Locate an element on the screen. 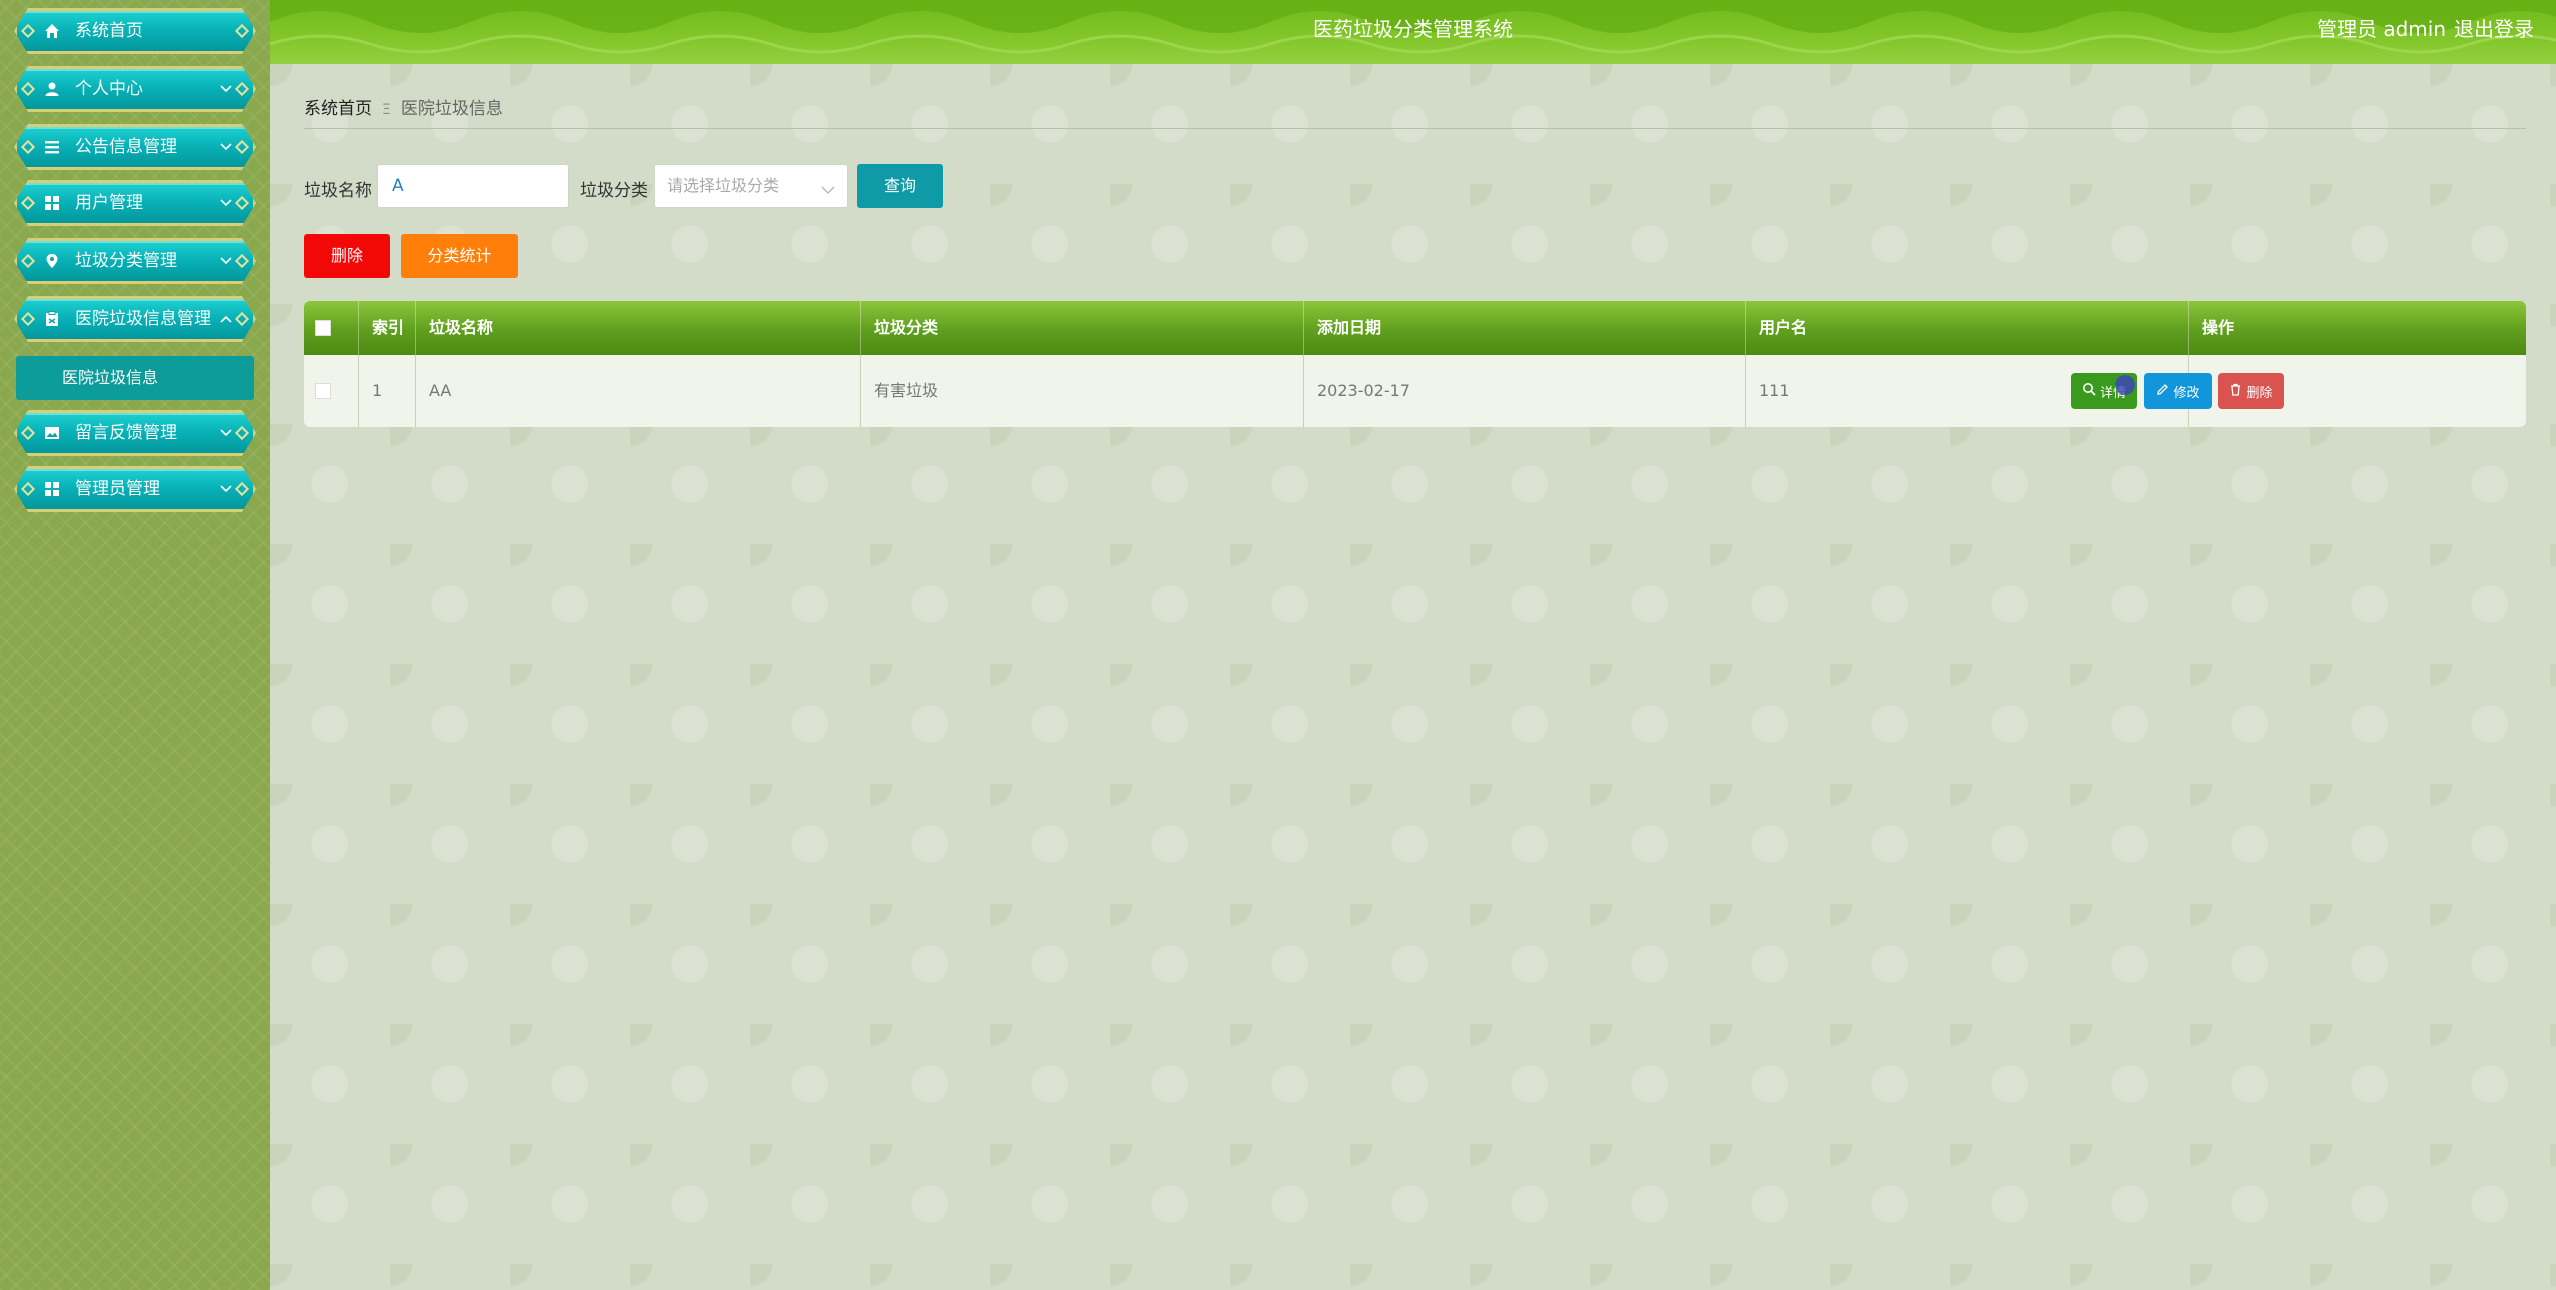  waste-category-label: 垃圾分类 is located at coordinates (614, 191).